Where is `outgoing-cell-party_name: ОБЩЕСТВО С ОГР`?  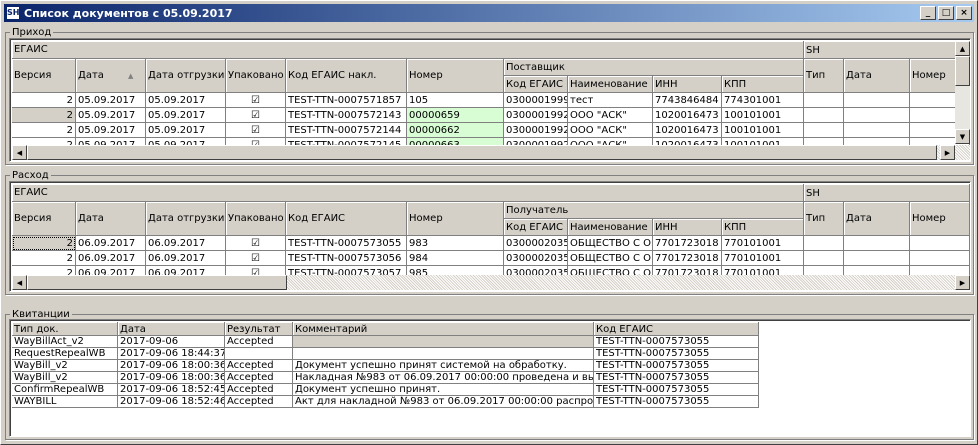 outgoing-cell-party_name: ОБЩЕСТВО С ОГР is located at coordinates (610, 243).